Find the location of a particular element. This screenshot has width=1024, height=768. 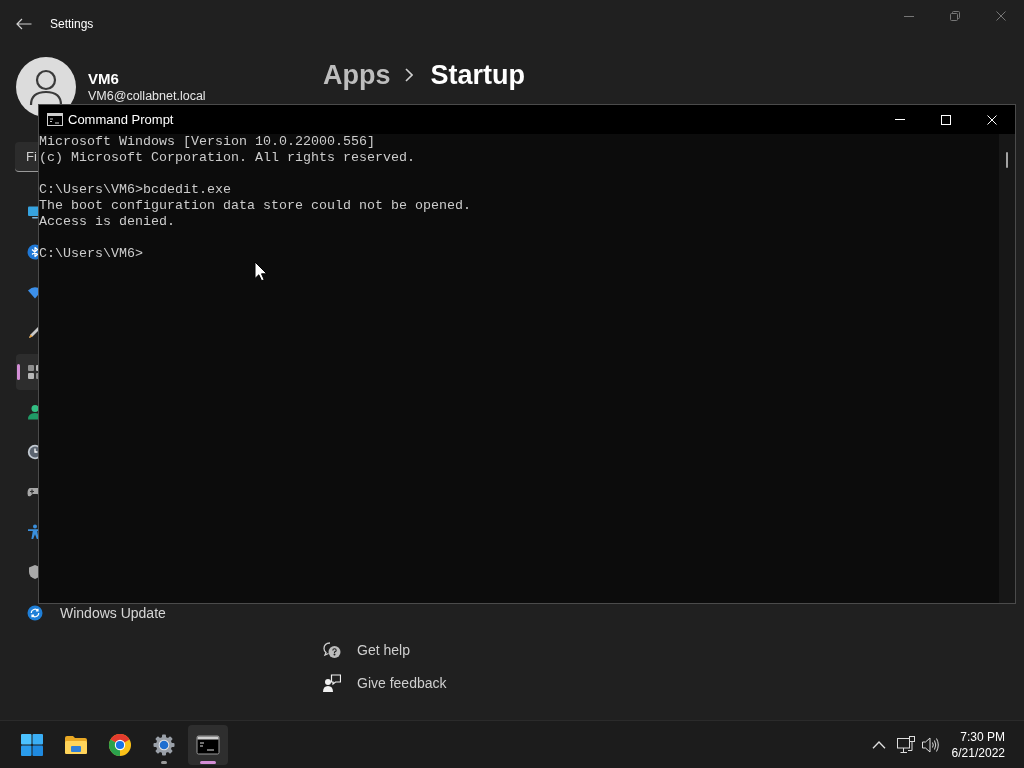

figure-icon is located at coordinates (32, 532).